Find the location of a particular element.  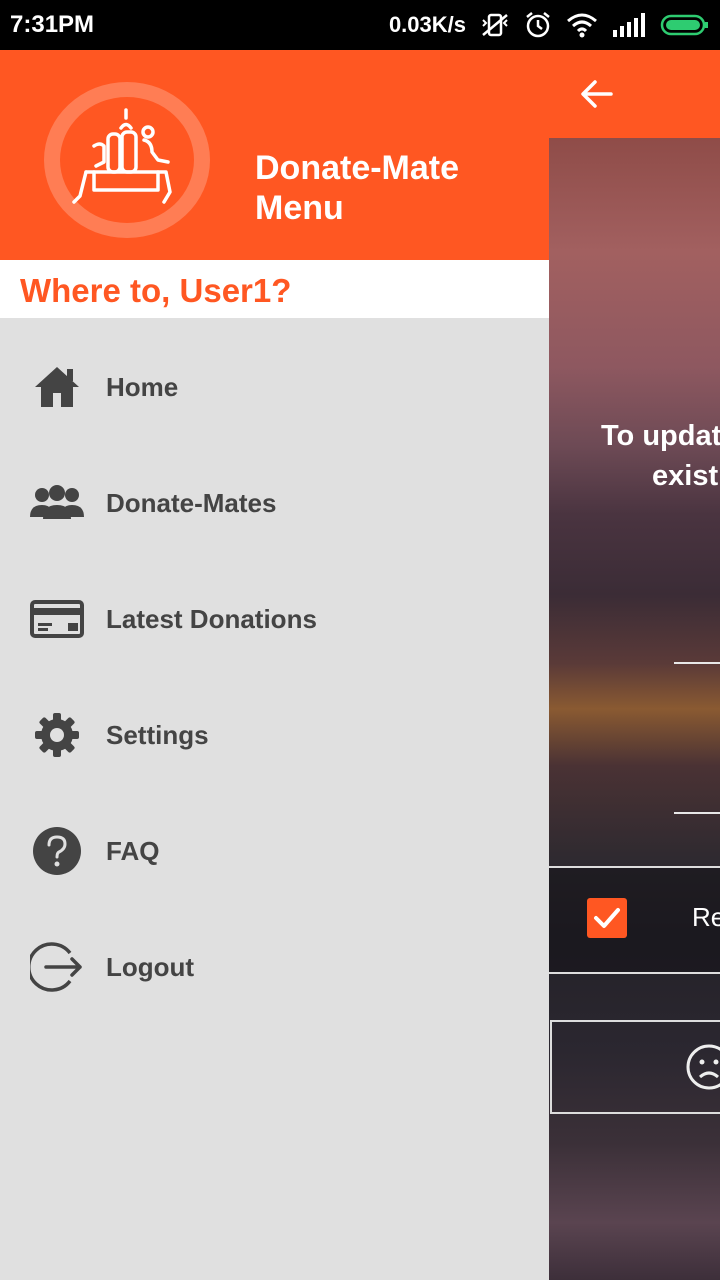

menu-label-latest-donations: Latest Donations is located at coordinates (211, 618).